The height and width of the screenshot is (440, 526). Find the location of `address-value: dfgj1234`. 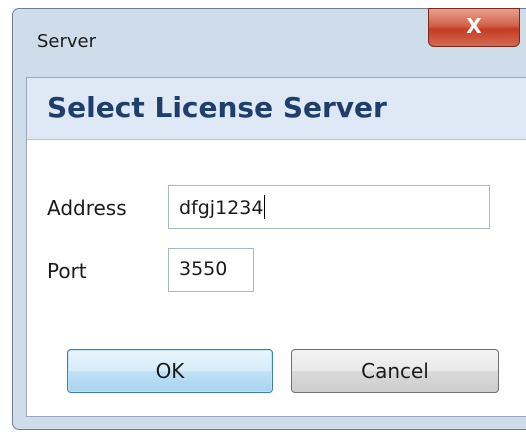

address-value: dfgj1234 is located at coordinates (221, 208).